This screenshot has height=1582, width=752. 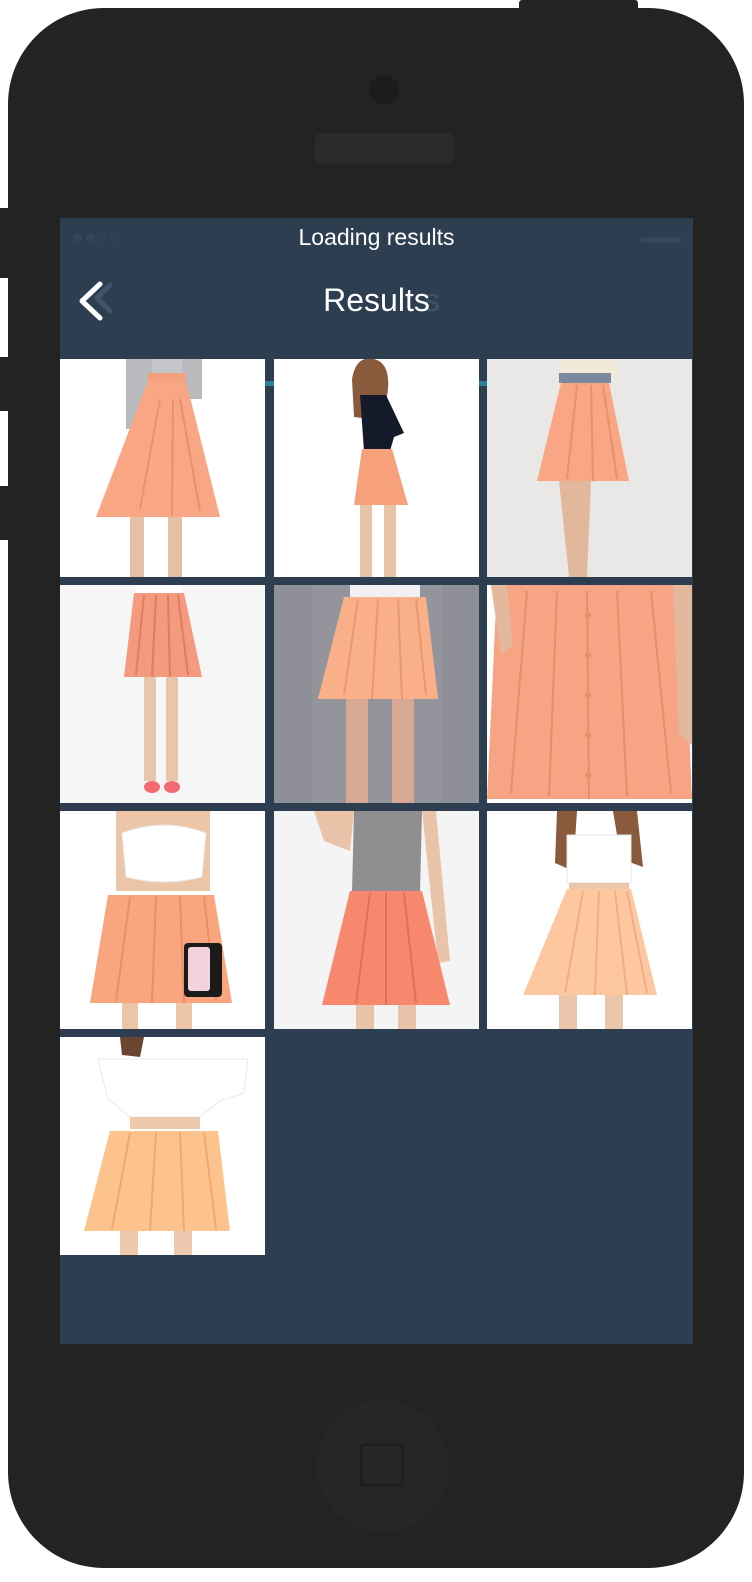 I want to click on status-bar: ●●○○ ▬▬ Loading results, so click(x=376, y=238).